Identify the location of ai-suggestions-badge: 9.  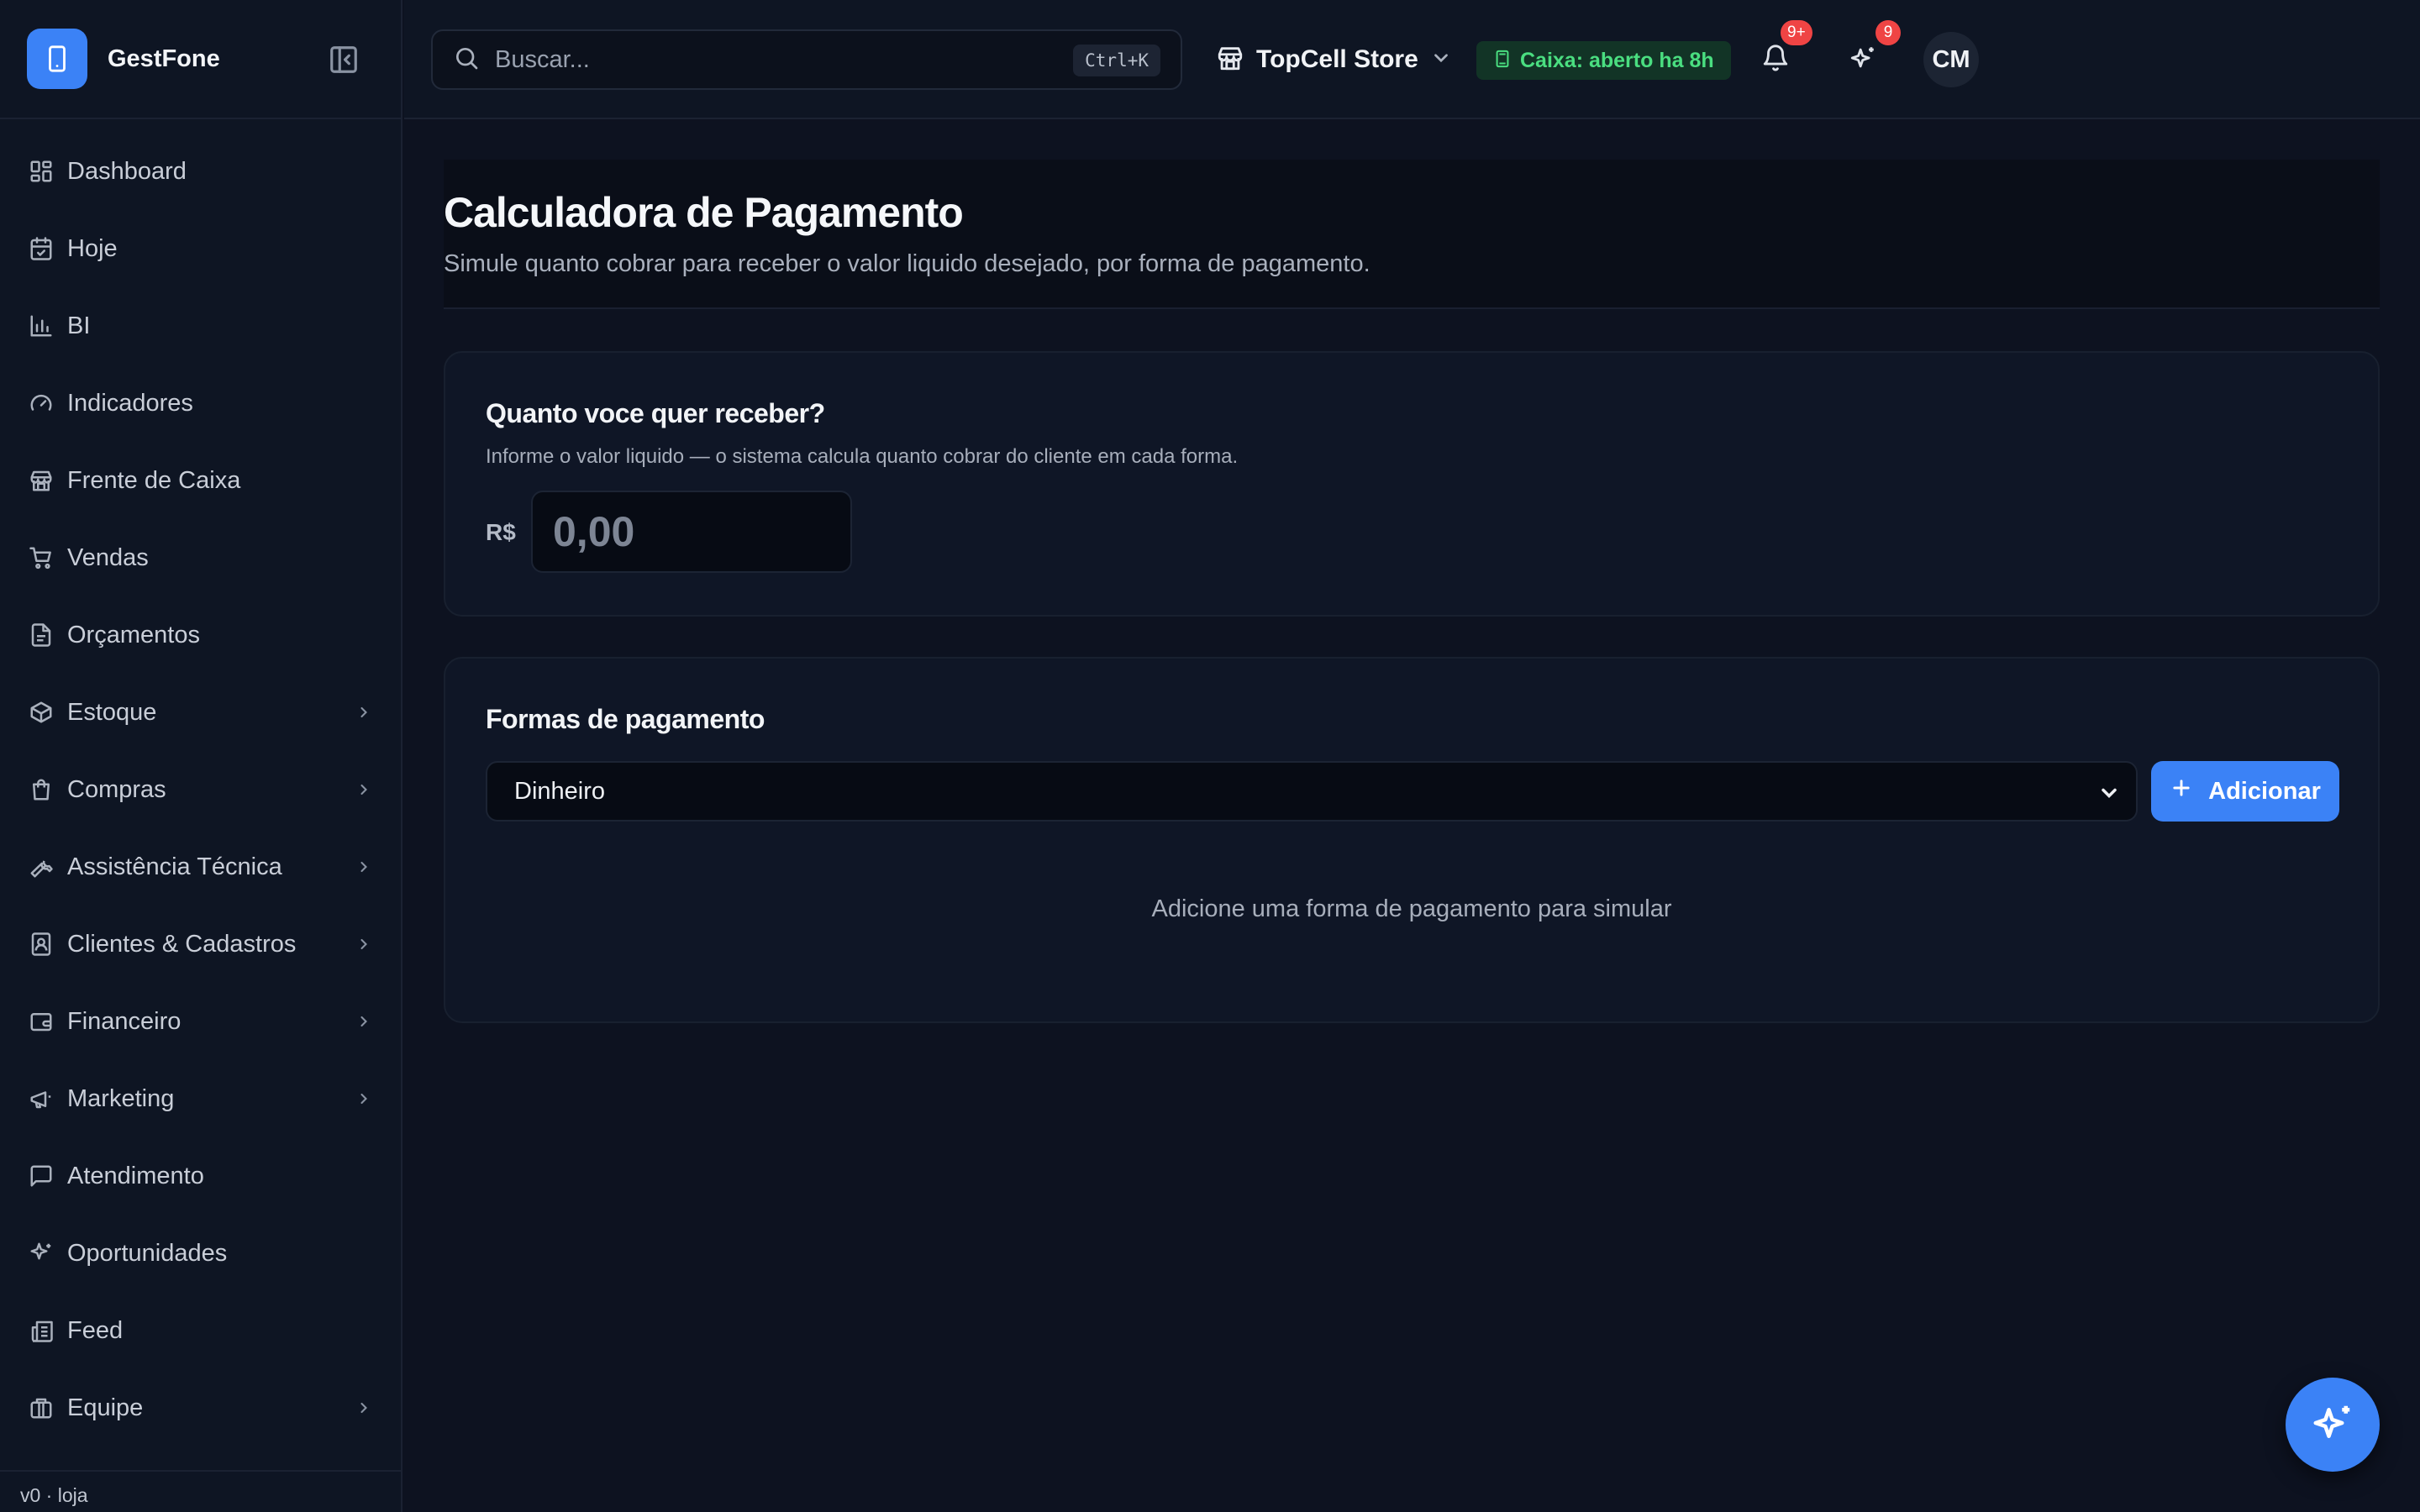
(1888, 32).